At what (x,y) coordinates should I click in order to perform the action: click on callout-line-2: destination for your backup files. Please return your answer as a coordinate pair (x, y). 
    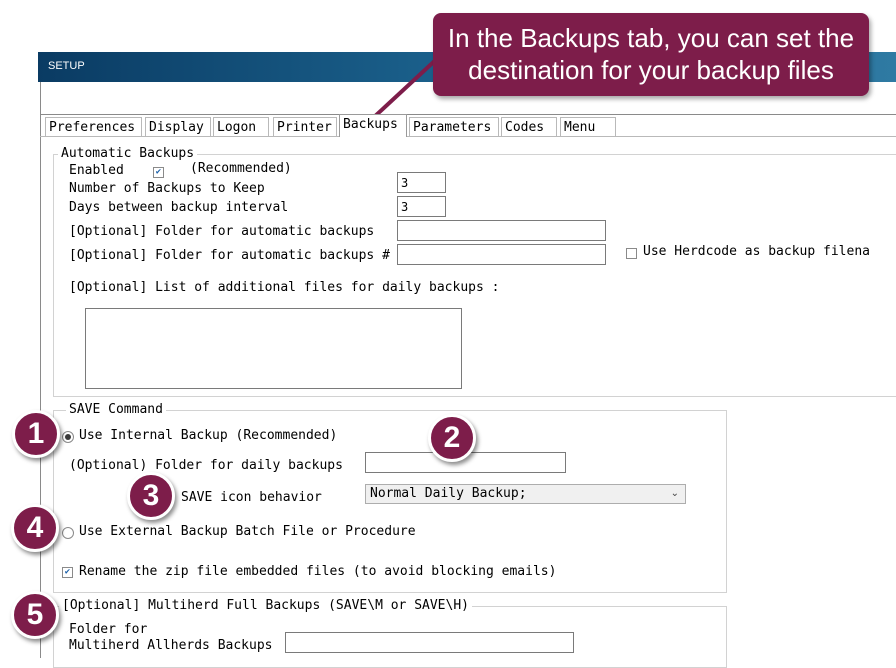
    Looking at the image, I should click on (651, 70).